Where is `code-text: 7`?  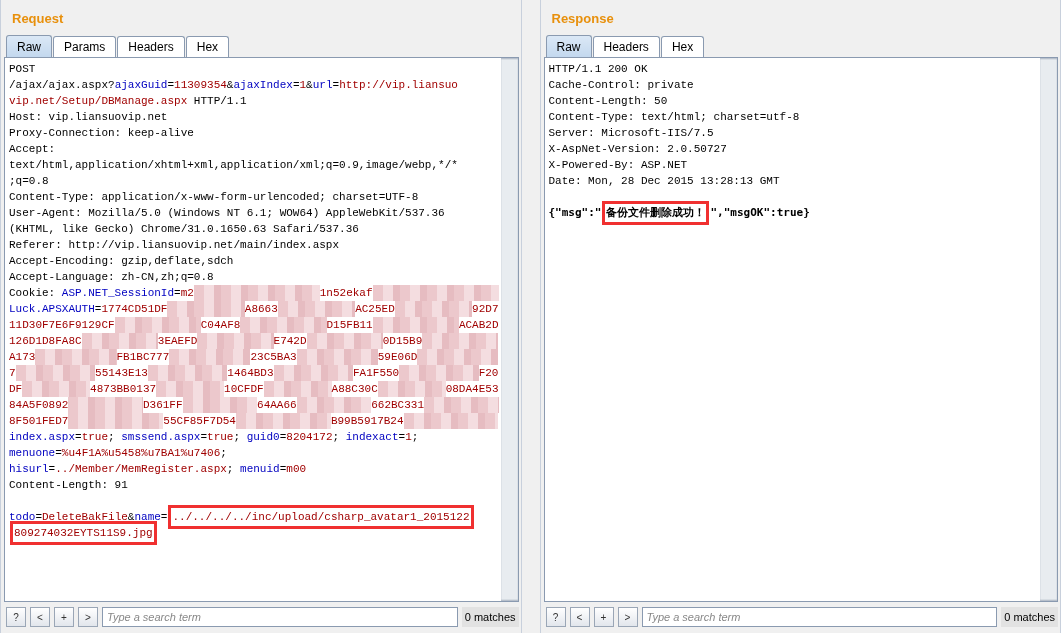
code-text: 7 is located at coordinates (12, 373).